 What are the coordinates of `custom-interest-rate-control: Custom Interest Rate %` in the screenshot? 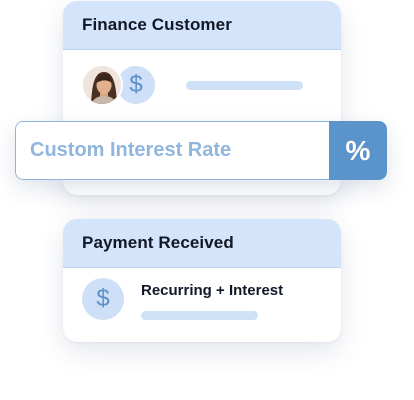 It's located at (201, 150).